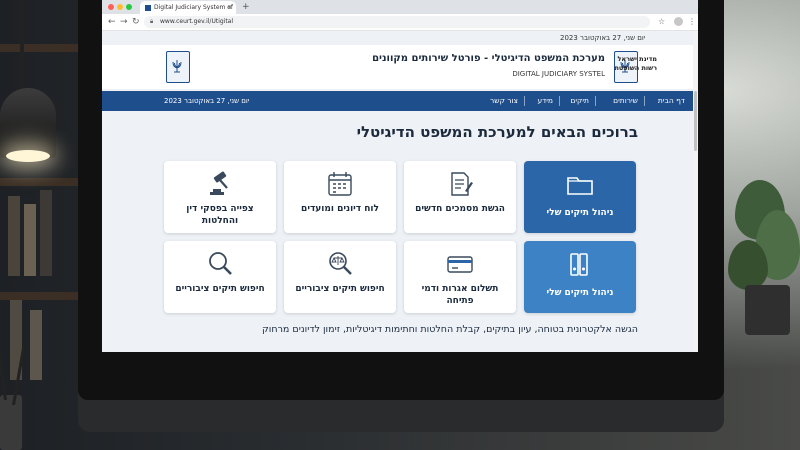 The image size is (800, 450). What do you see at coordinates (22, 45) in the screenshot?
I see `lamp-arm` at bounding box center [22, 45].